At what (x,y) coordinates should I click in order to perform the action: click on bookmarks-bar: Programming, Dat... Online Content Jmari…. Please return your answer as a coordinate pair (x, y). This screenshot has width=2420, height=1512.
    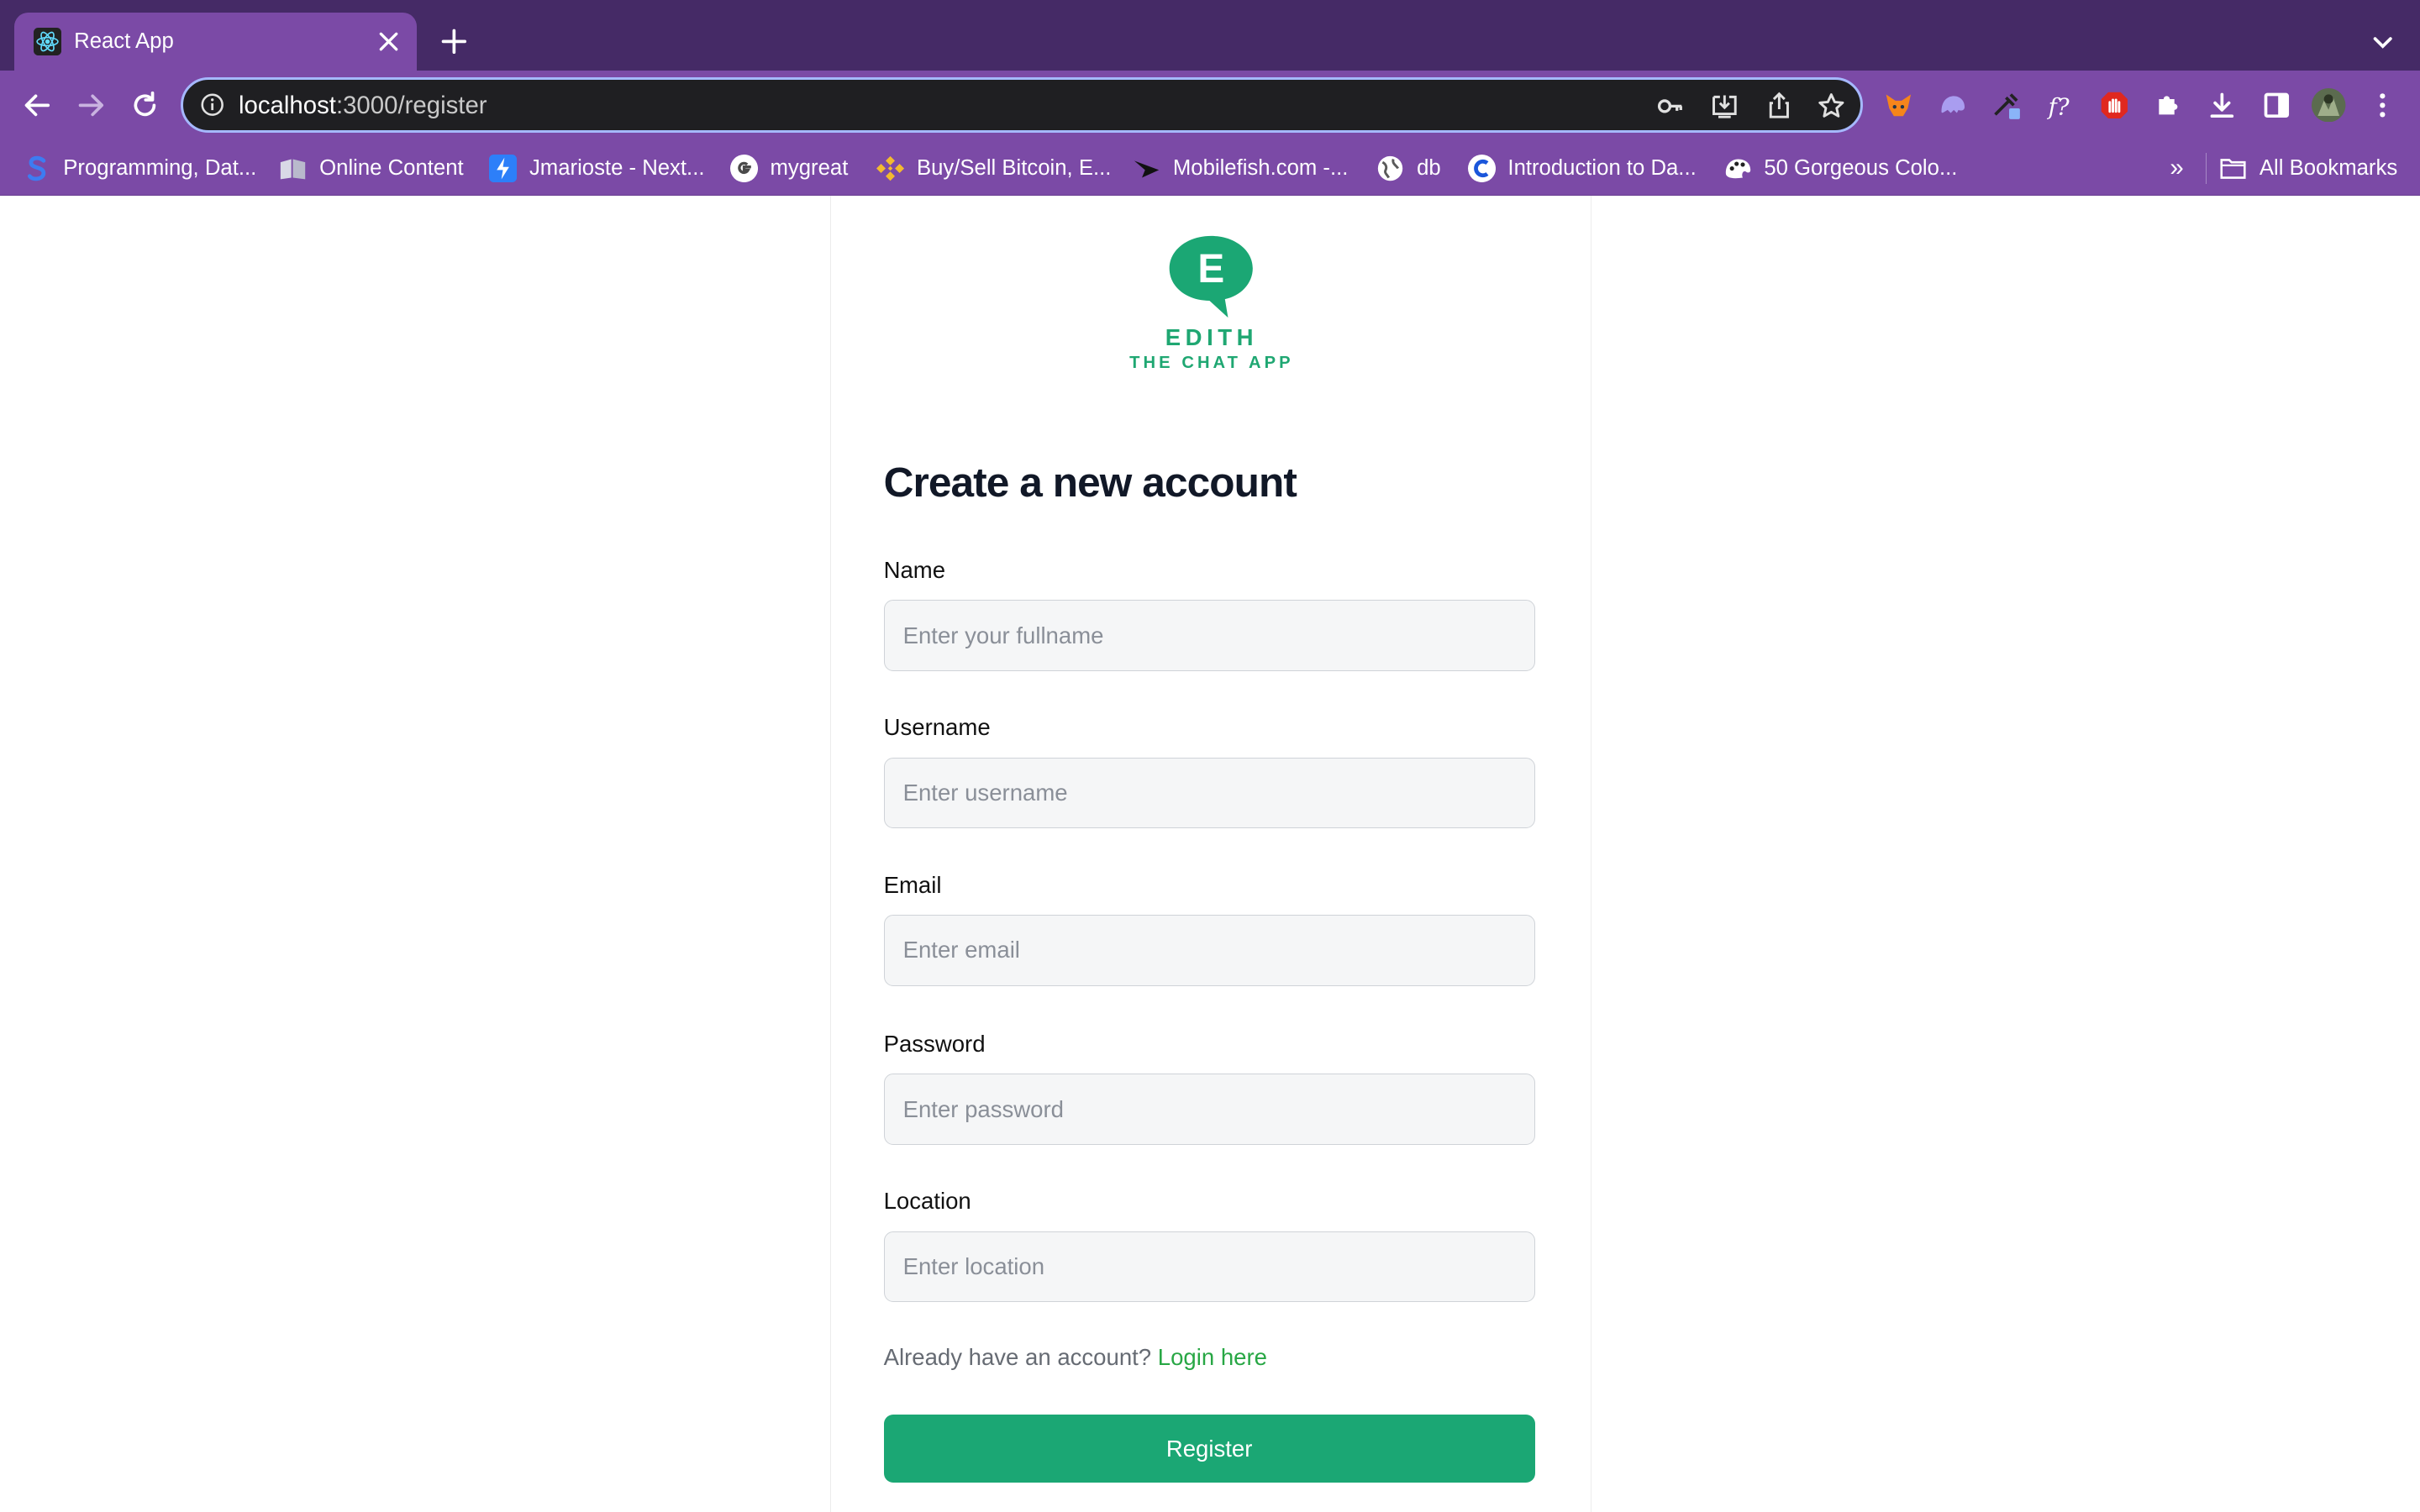
    Looking at the image, I should click on (1210, 168).